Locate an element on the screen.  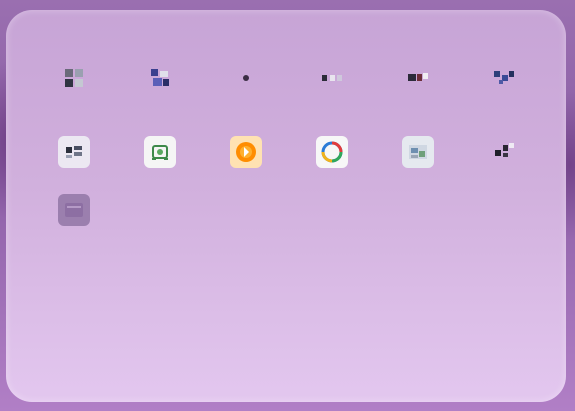
photo-app-icon is located at coordinates (418, 152).